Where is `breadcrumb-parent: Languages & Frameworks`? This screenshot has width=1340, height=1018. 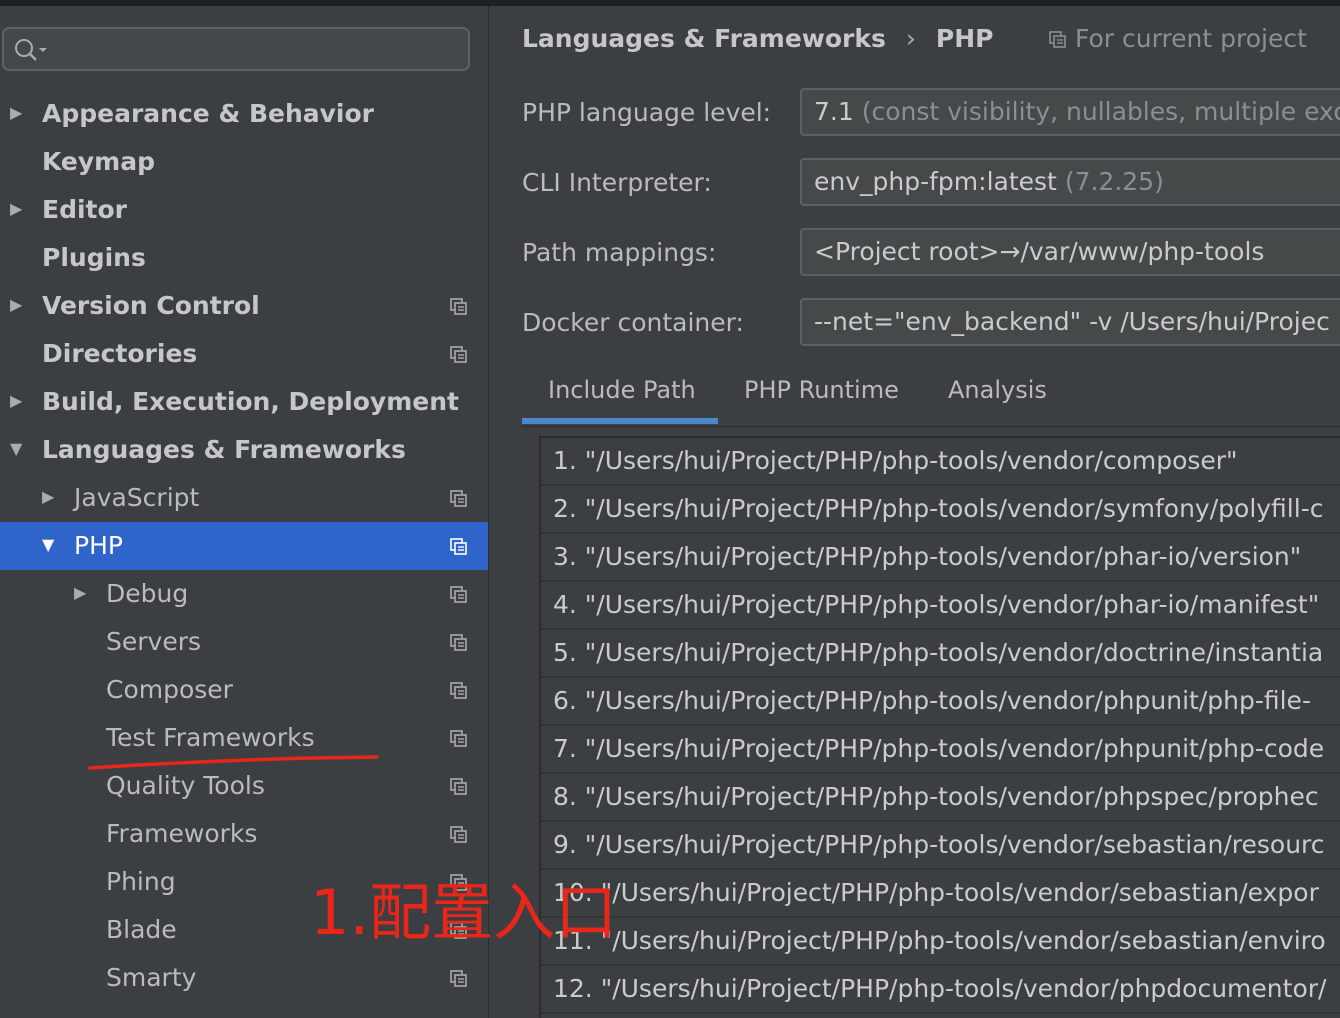 breadcrumb-parent: Languages & Frameworks is located at coordinates (704, 38).